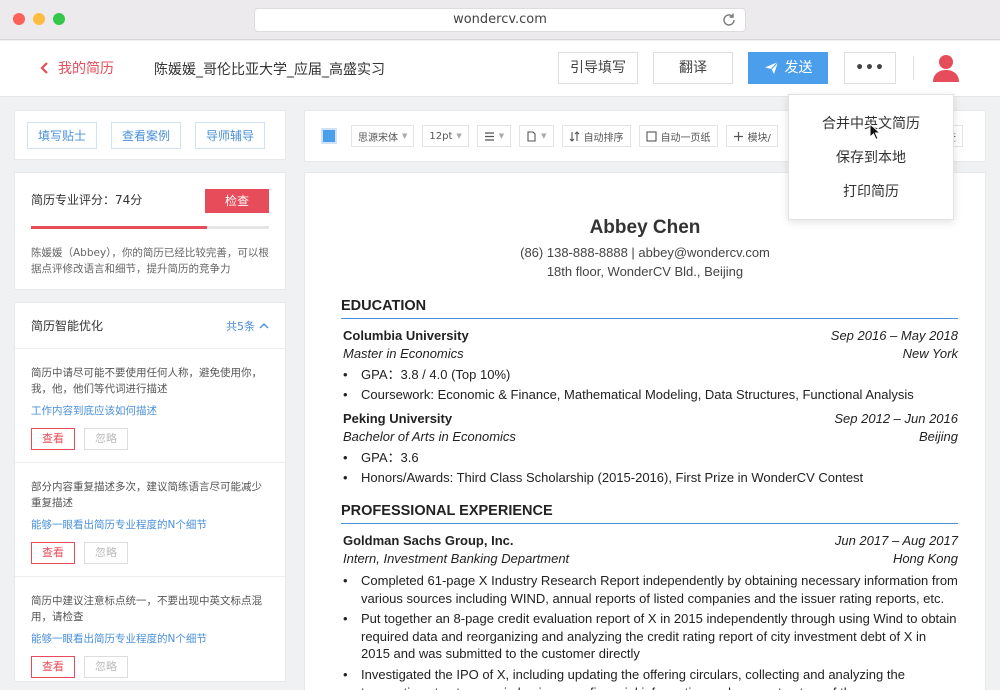 This screenshot has height=690, width=1000. I want to click on user-avatar-icon, so click(946, 68).